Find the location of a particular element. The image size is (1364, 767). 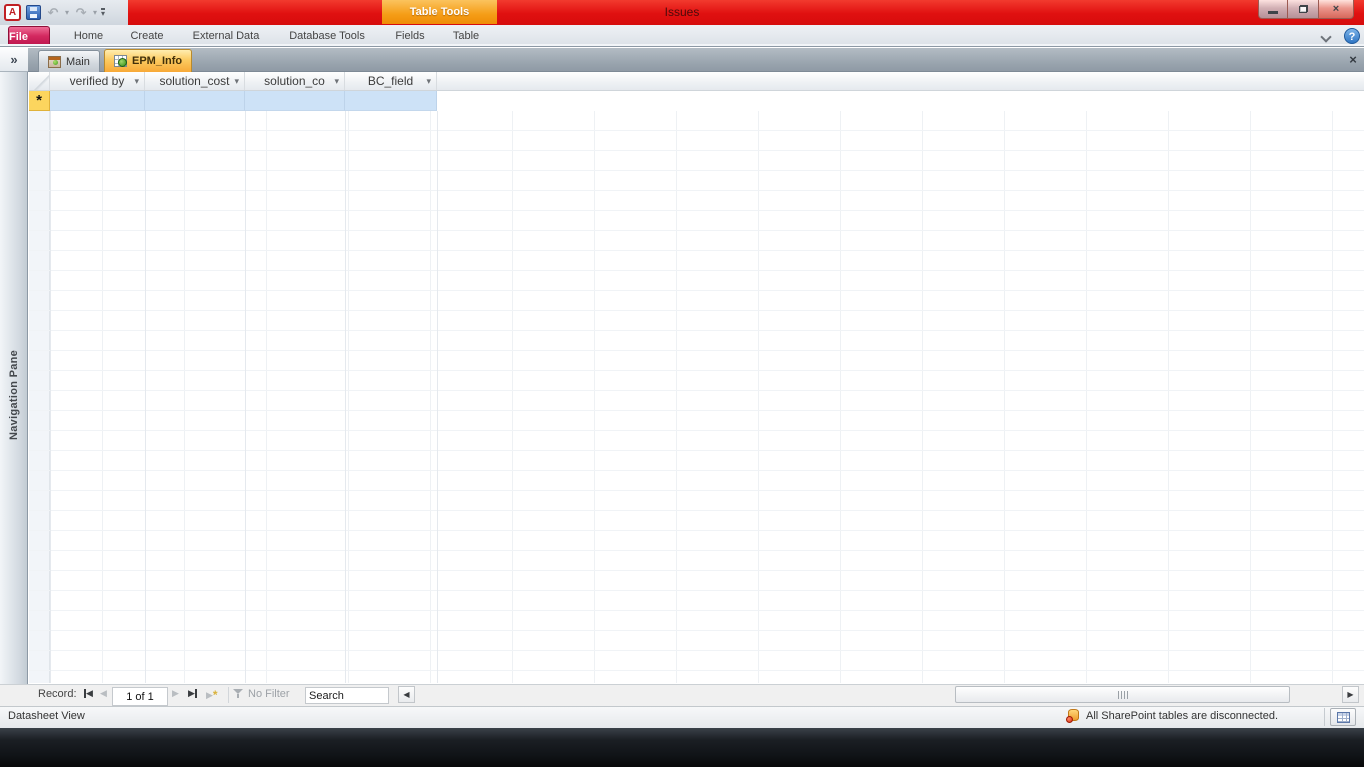

datasheet-view-button is located at coordinates (1343, 717).